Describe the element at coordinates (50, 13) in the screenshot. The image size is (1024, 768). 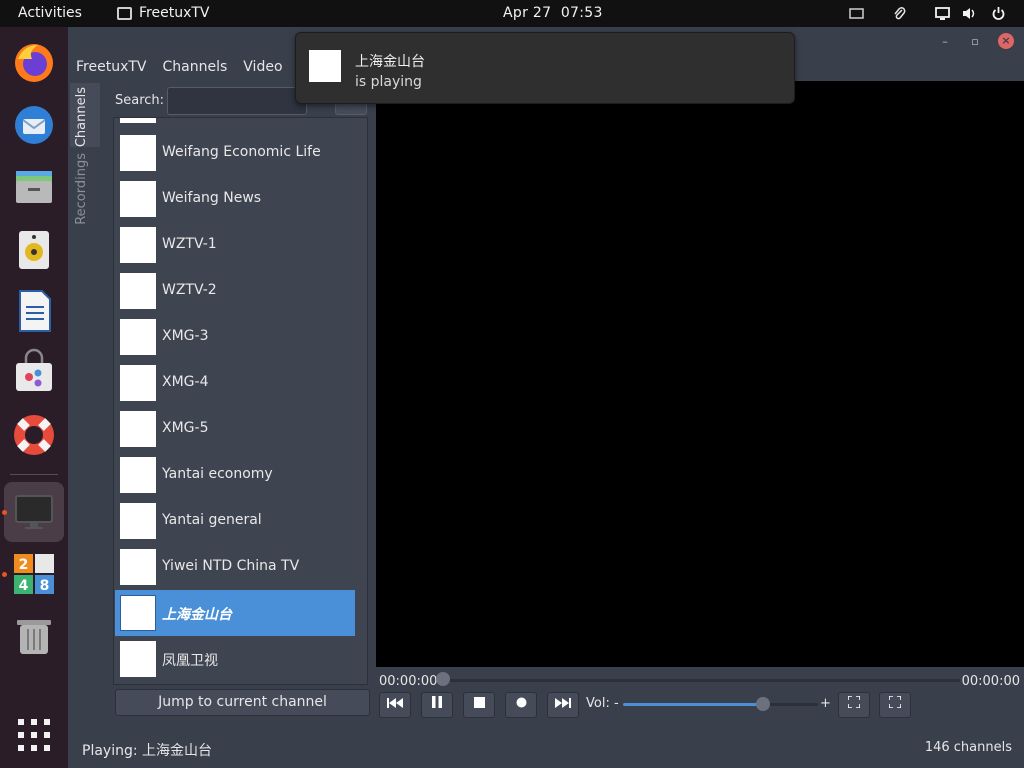
I see `activities-button: Activities` at that location.